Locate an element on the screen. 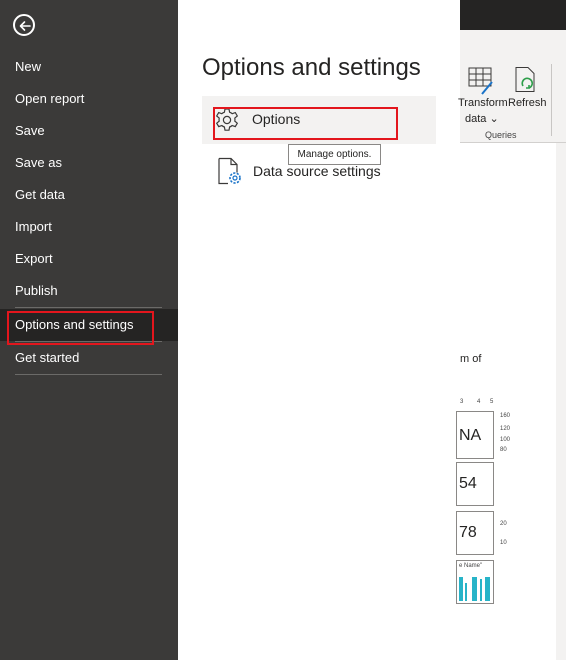 Image resolution: width=566 pixels, height=660 pixels. axis-tick-label: 5 is located at coordinates (492, 402).